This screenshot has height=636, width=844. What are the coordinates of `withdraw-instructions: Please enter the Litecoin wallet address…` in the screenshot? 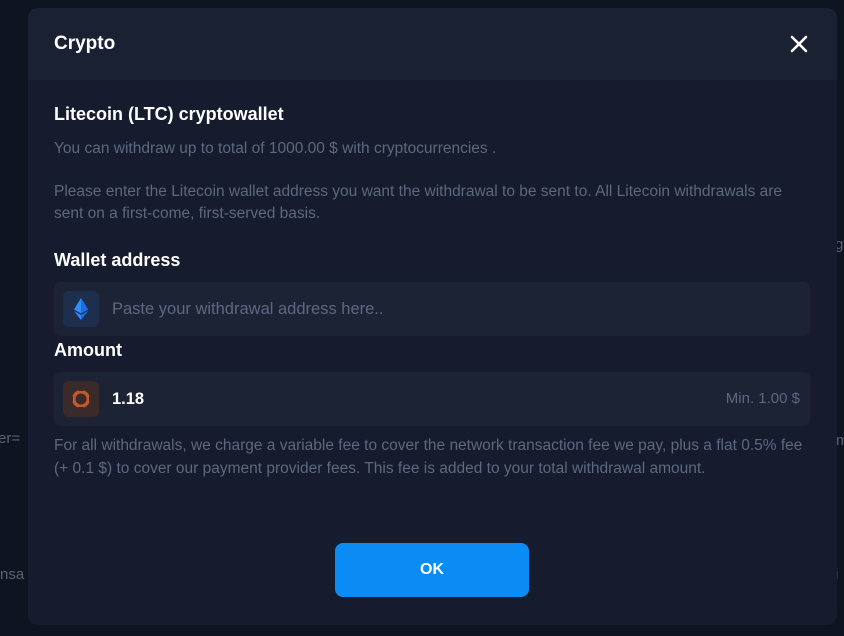 It's located at (418, 202).